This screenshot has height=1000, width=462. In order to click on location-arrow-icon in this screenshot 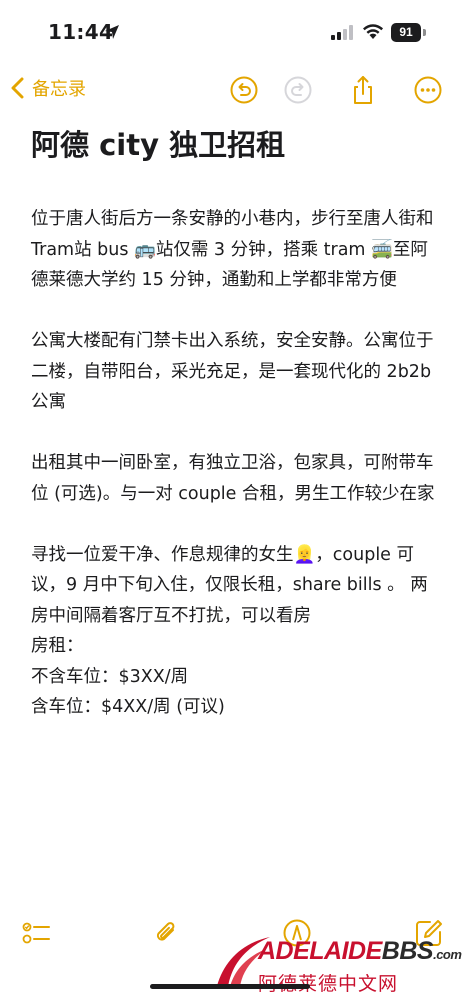, I will do `click(112, 32)`.